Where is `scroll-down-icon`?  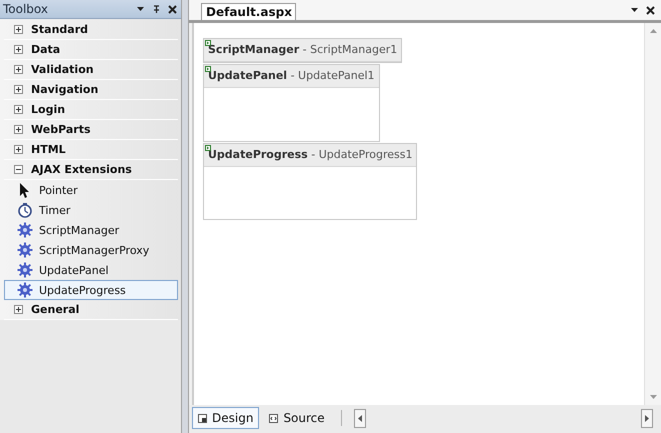
scroll-down-icon is located at coordinates (653, 397).